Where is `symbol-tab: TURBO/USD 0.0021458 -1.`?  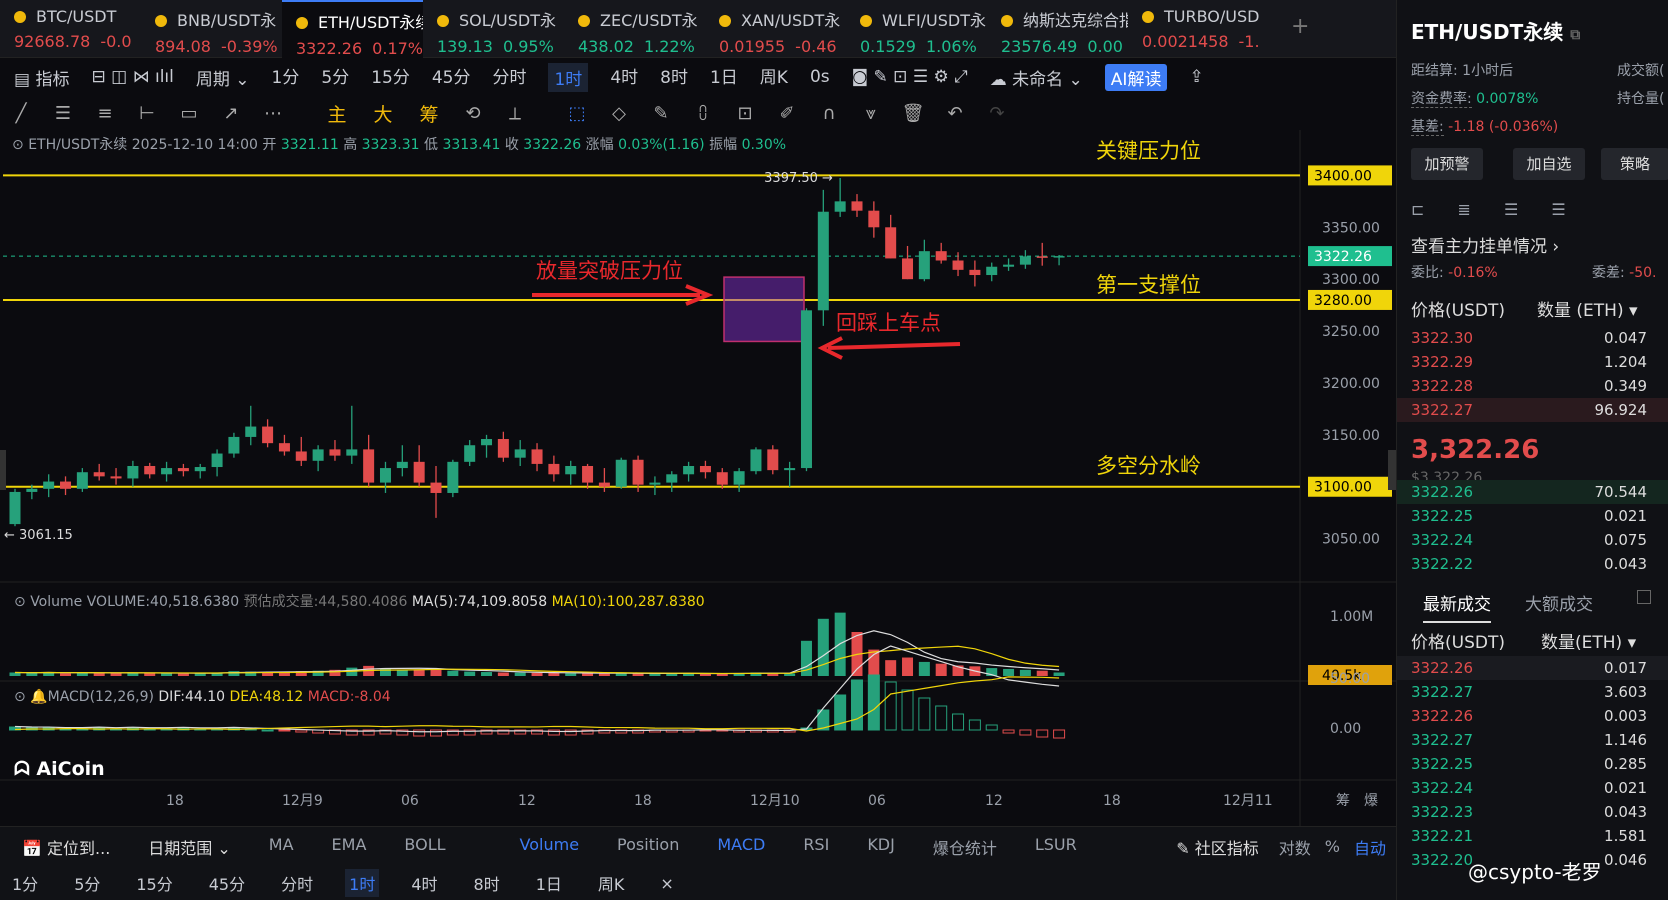 symbol-tab: TURBO/USD 0.0021458 -1. is located at coordinates (1198, 29).